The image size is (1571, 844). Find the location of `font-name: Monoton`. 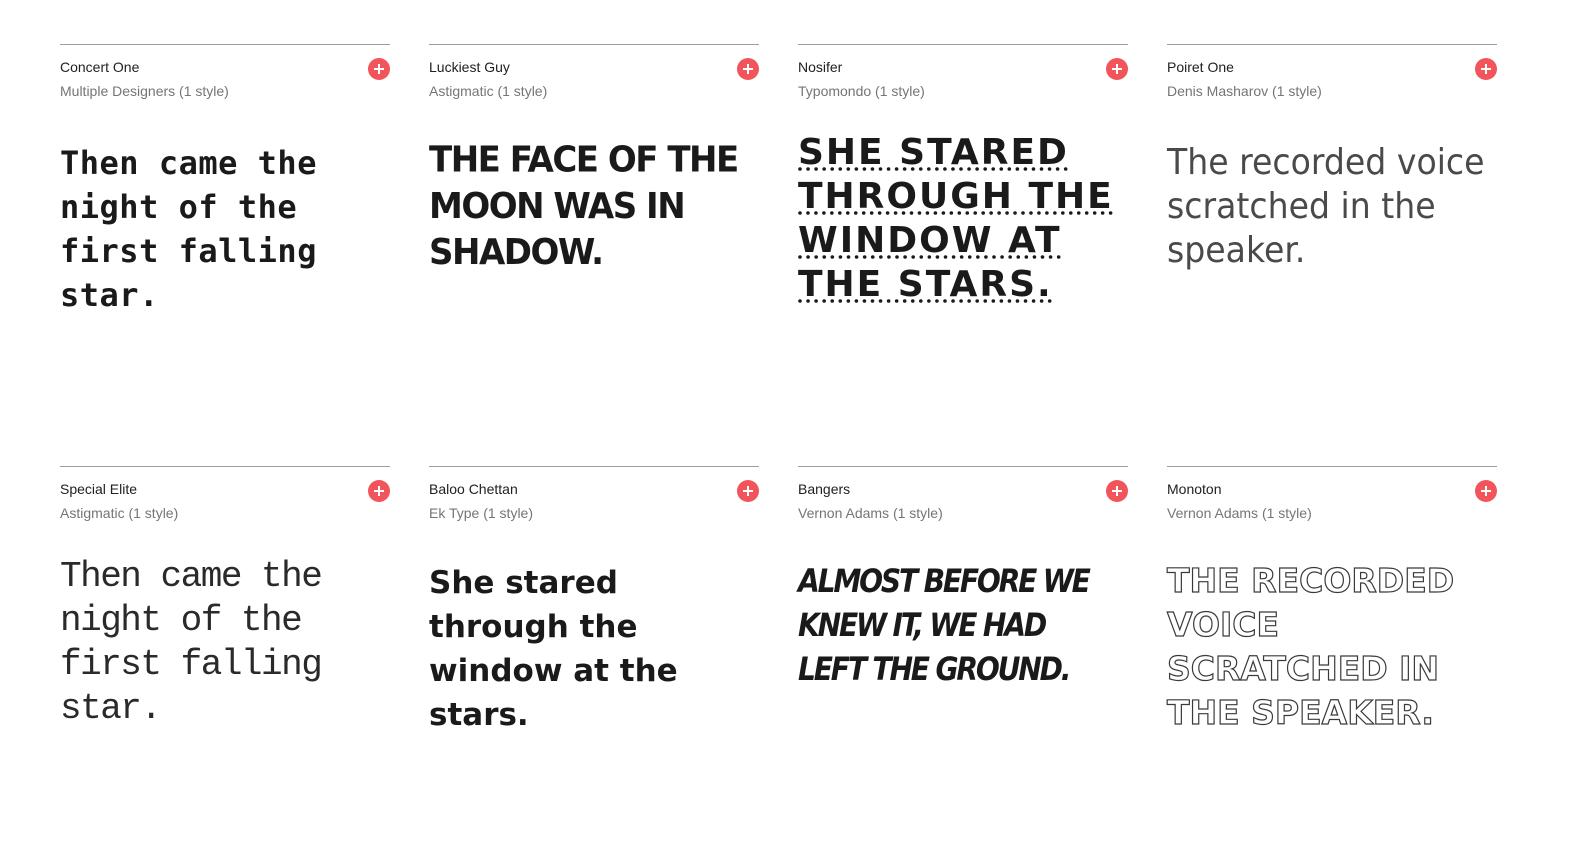

font-name: Monoton is located at coordinates (1194, 489).